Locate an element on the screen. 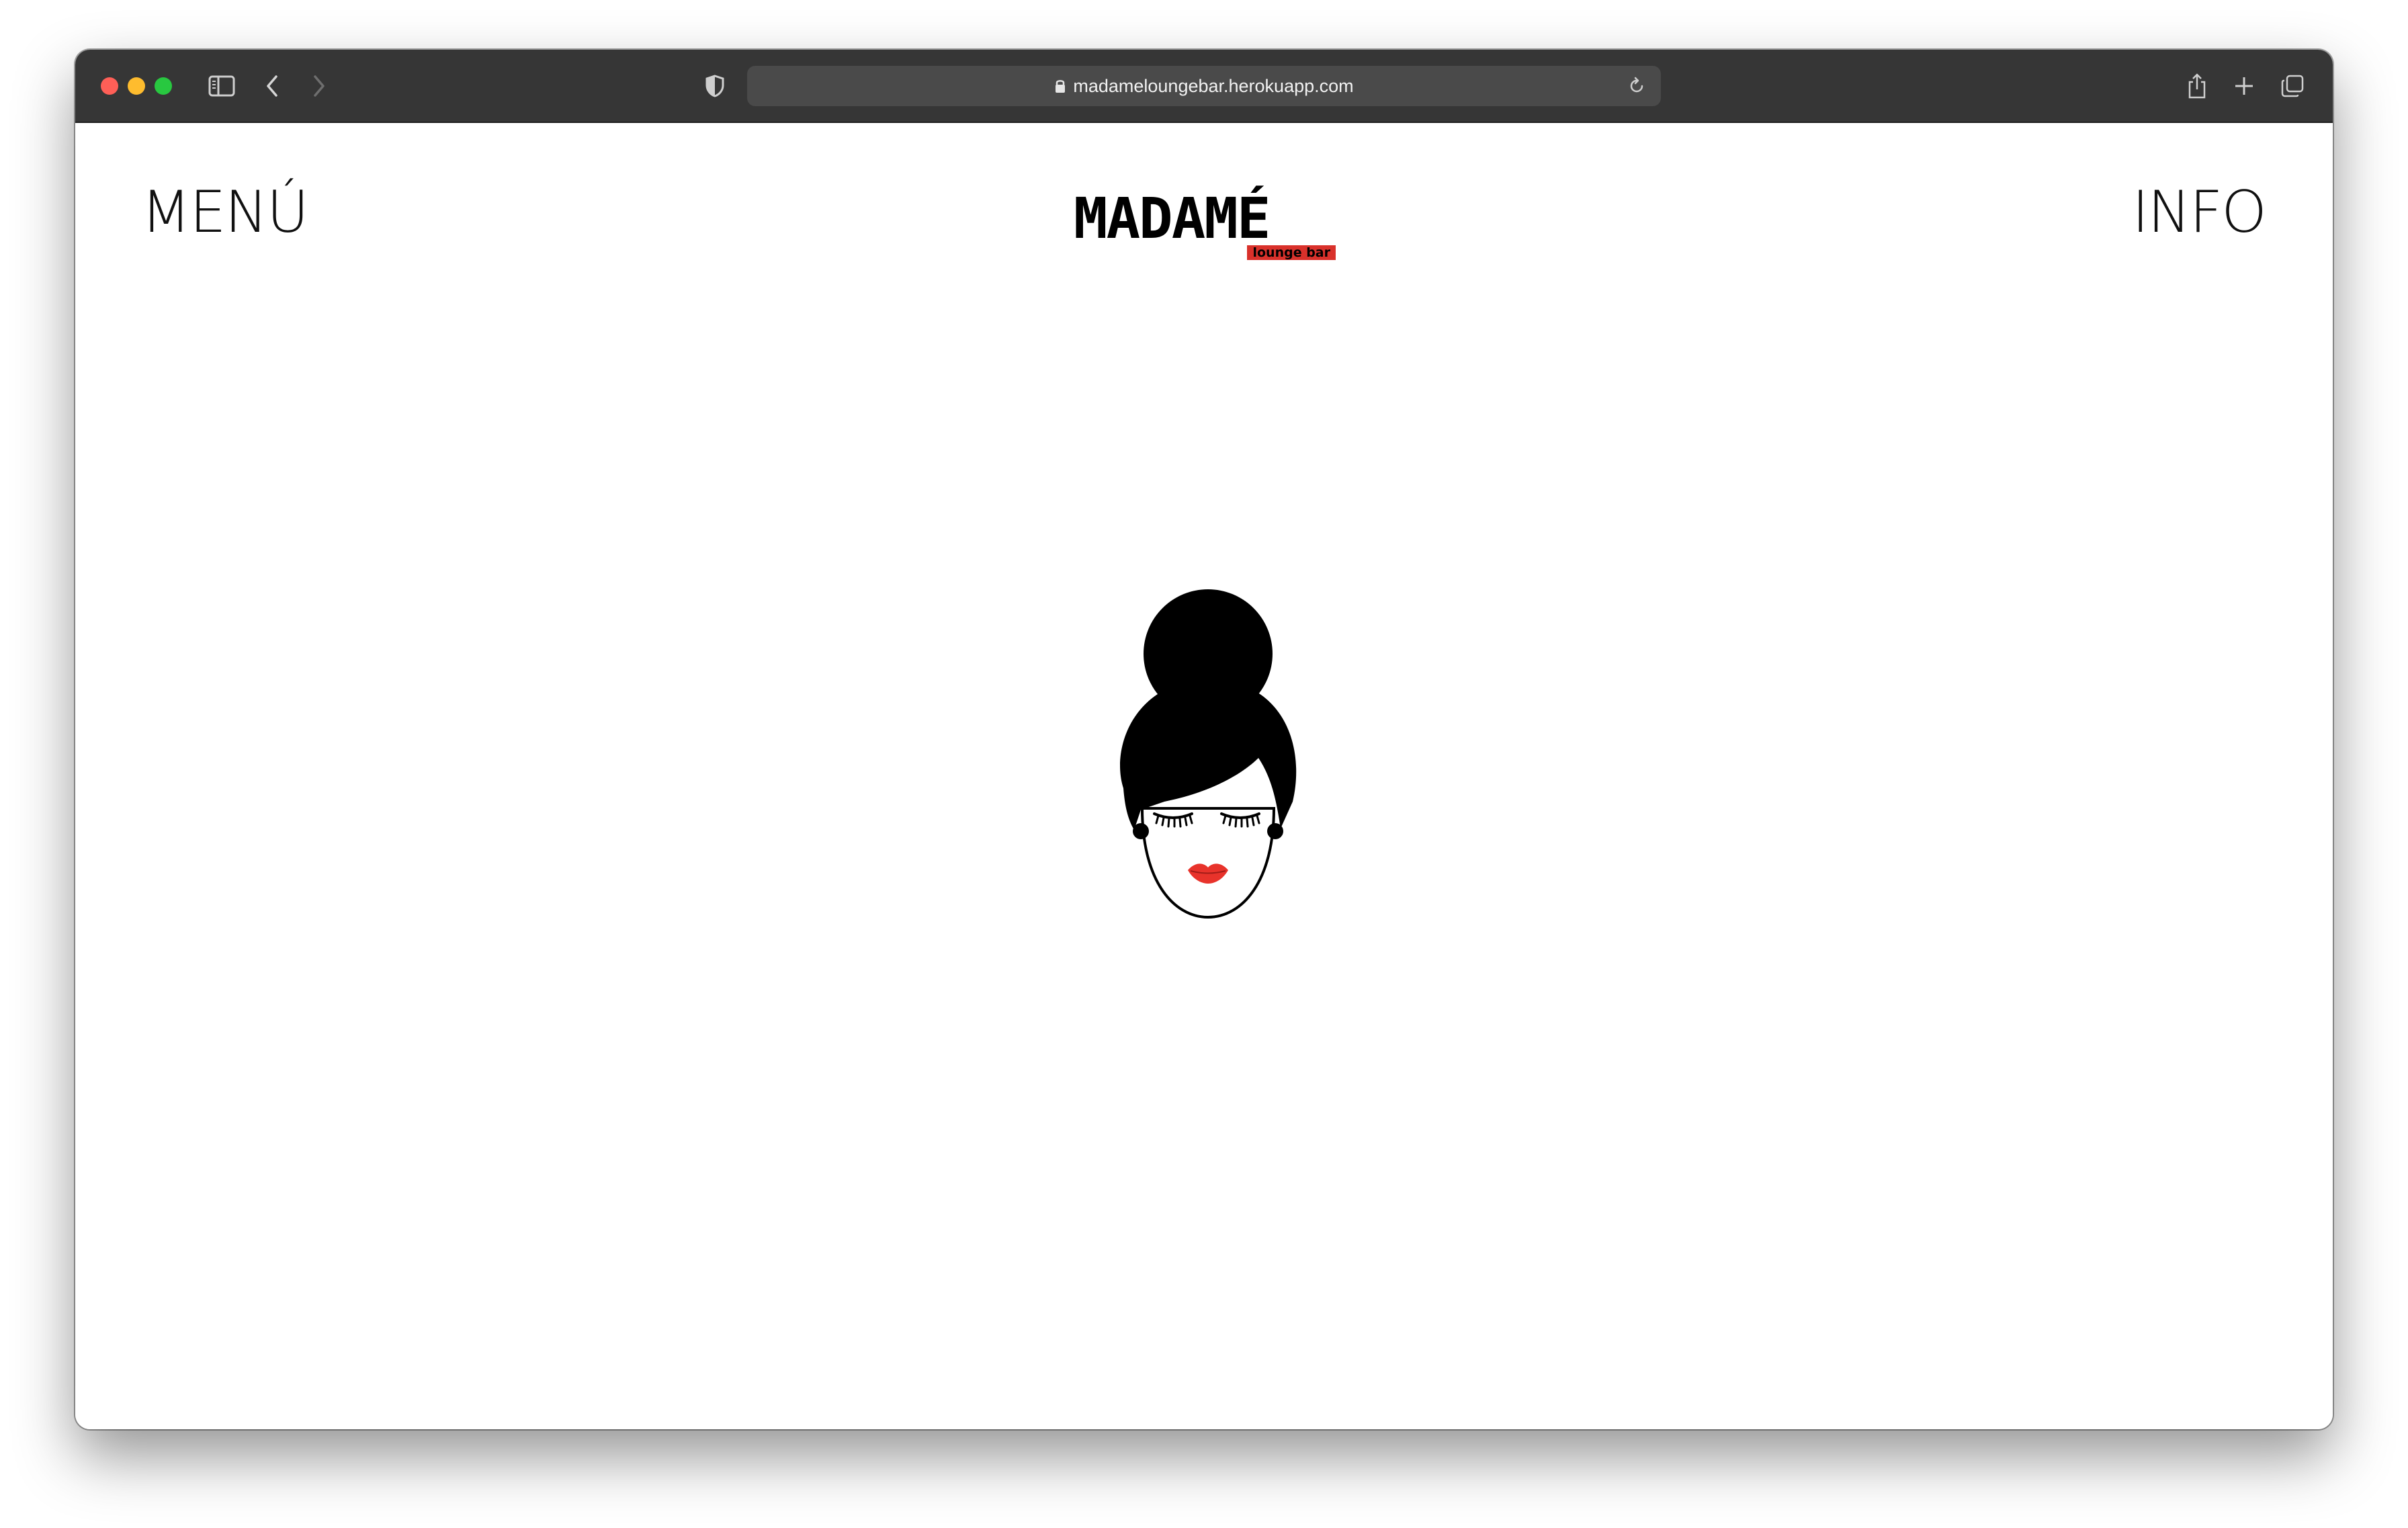 Image resolution: width=2408 pixels, height=1528 pixels. maximize-window-button is located at coordinates (163, 86).